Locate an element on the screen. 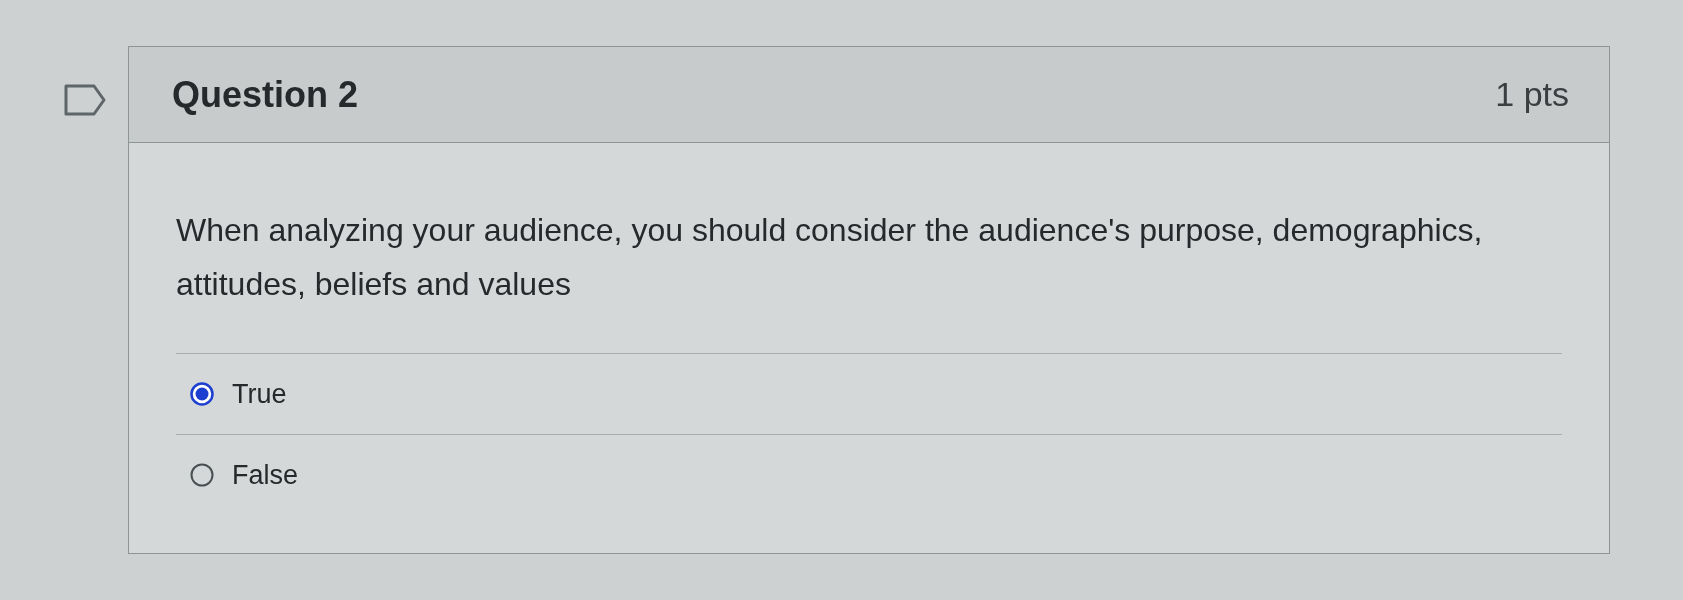  answer-label: False is located at coordinates (265, 475).